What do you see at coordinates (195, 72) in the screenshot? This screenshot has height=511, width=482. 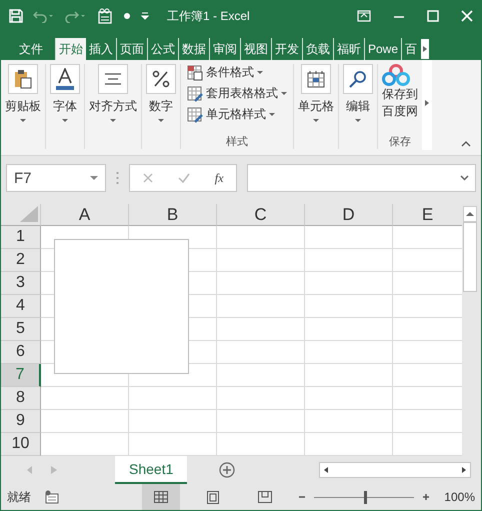 I see `conditional-format-icon` at bounding box center [195, 72].